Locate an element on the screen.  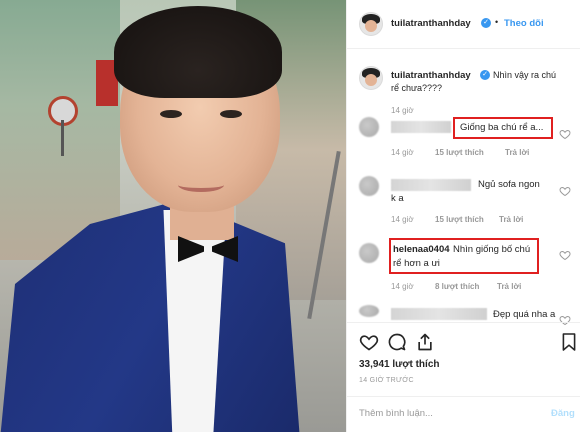
comment-likes: 8 lượt thích is located at coordinates (457, 286).